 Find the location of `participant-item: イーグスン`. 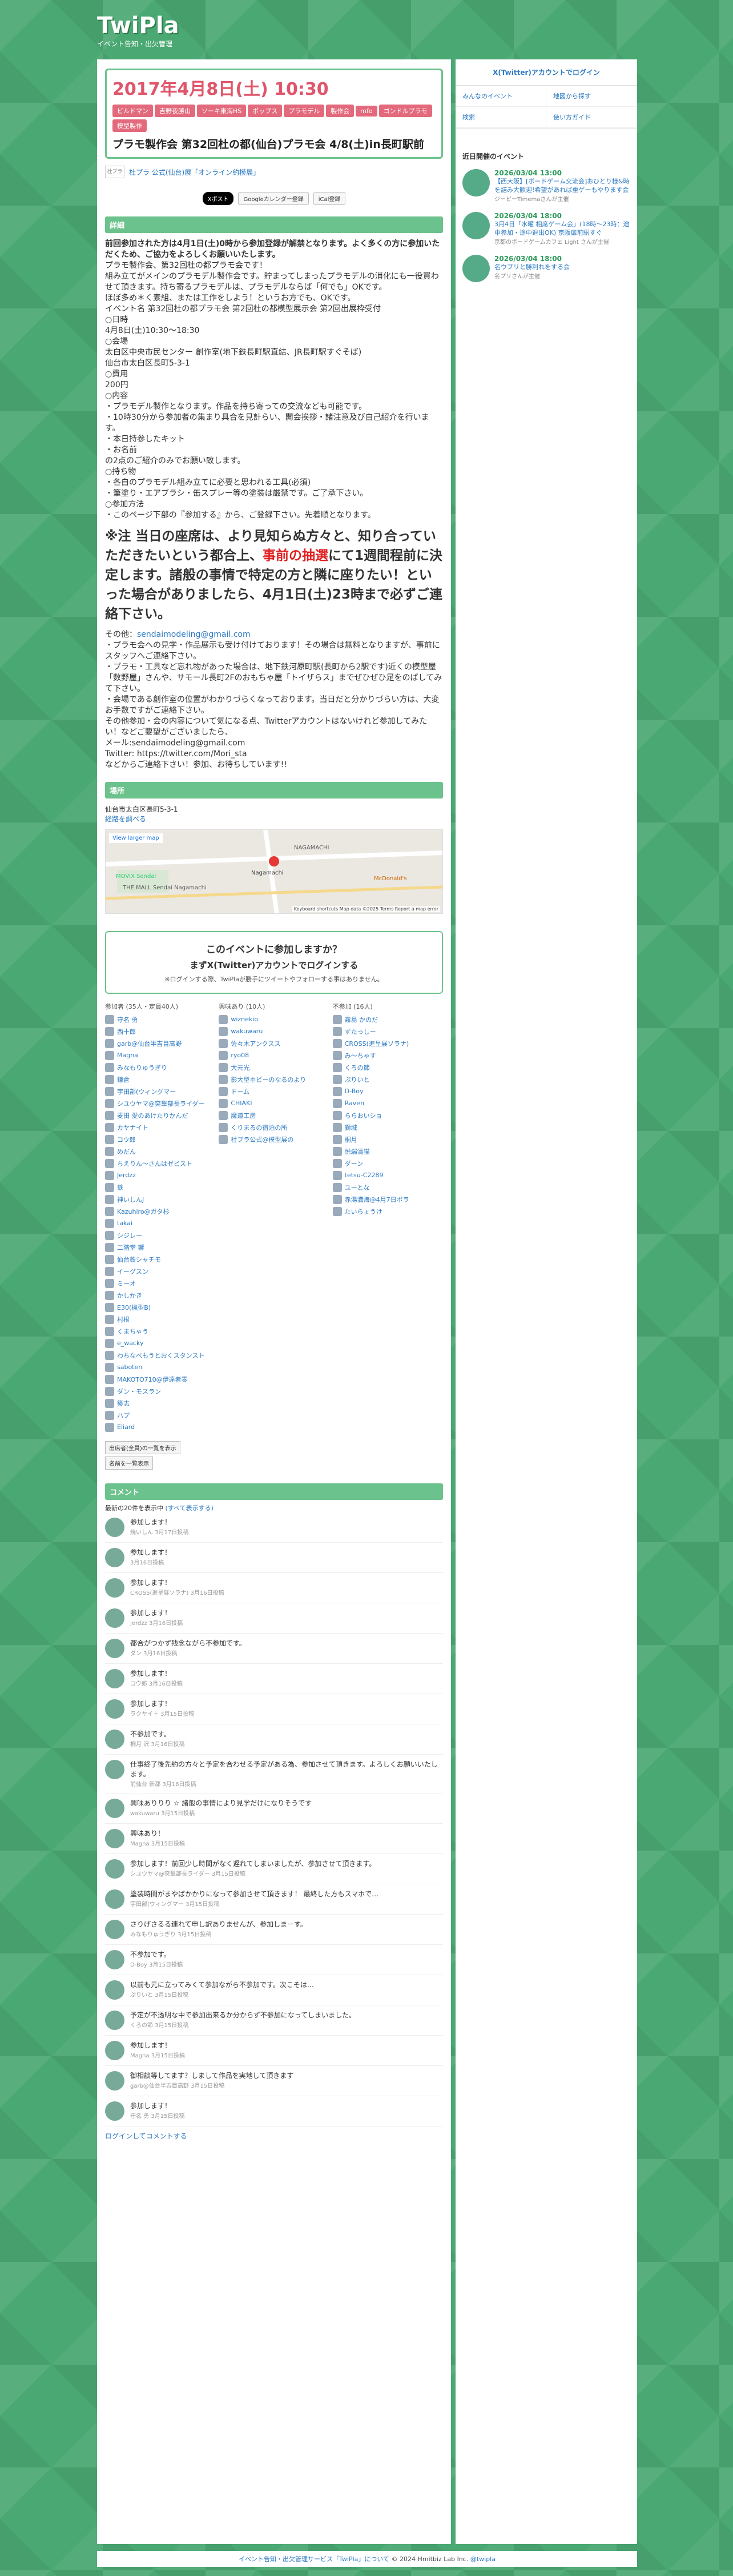

participant-item: イーグスン is located at coordinates (160, 1271).